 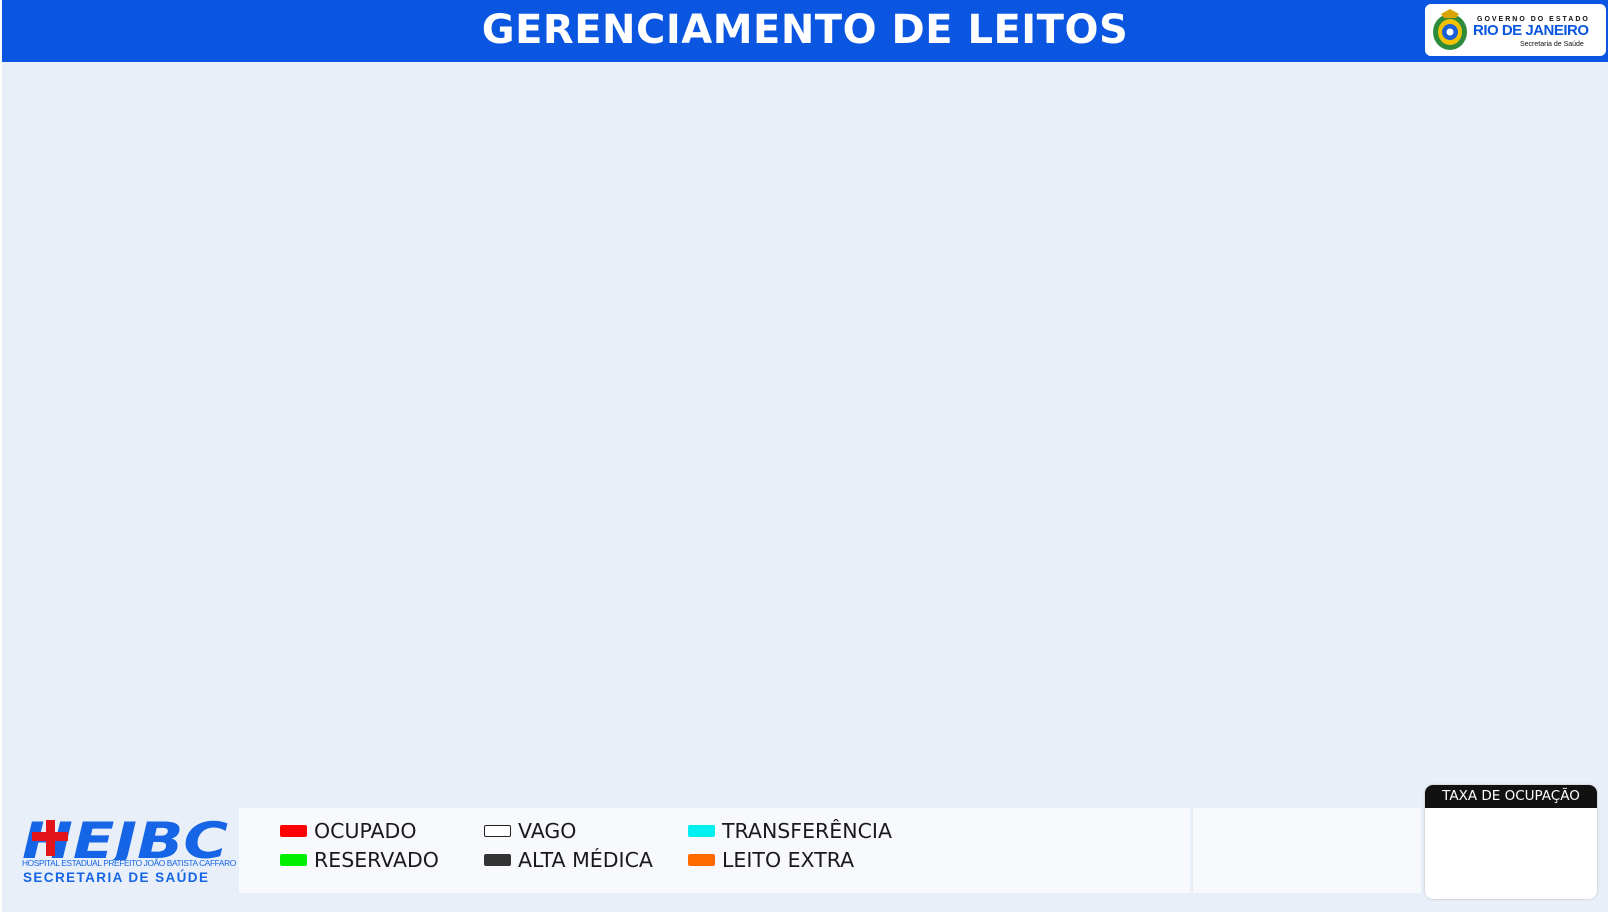 What do you see at coordinates (497, 860) in the screenshot?
I see `legend-swatch-alta-medica` at bounding box center [497, 860].